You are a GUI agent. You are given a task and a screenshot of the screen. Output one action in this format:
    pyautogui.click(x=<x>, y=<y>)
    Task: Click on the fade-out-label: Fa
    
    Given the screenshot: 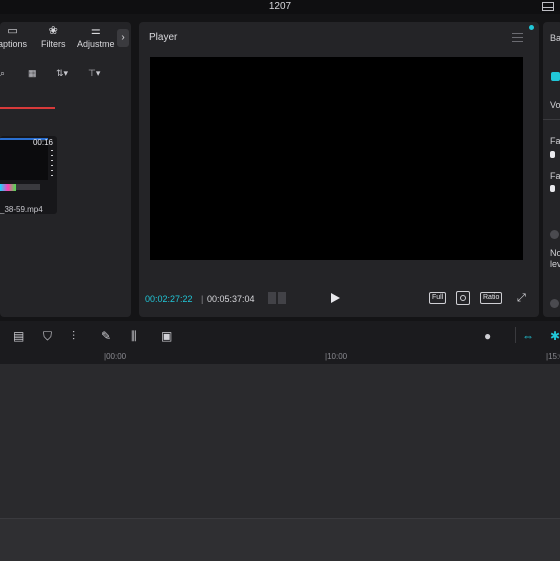 What is the action you would take?
    pyautogui.click(x=555, y=176)
    